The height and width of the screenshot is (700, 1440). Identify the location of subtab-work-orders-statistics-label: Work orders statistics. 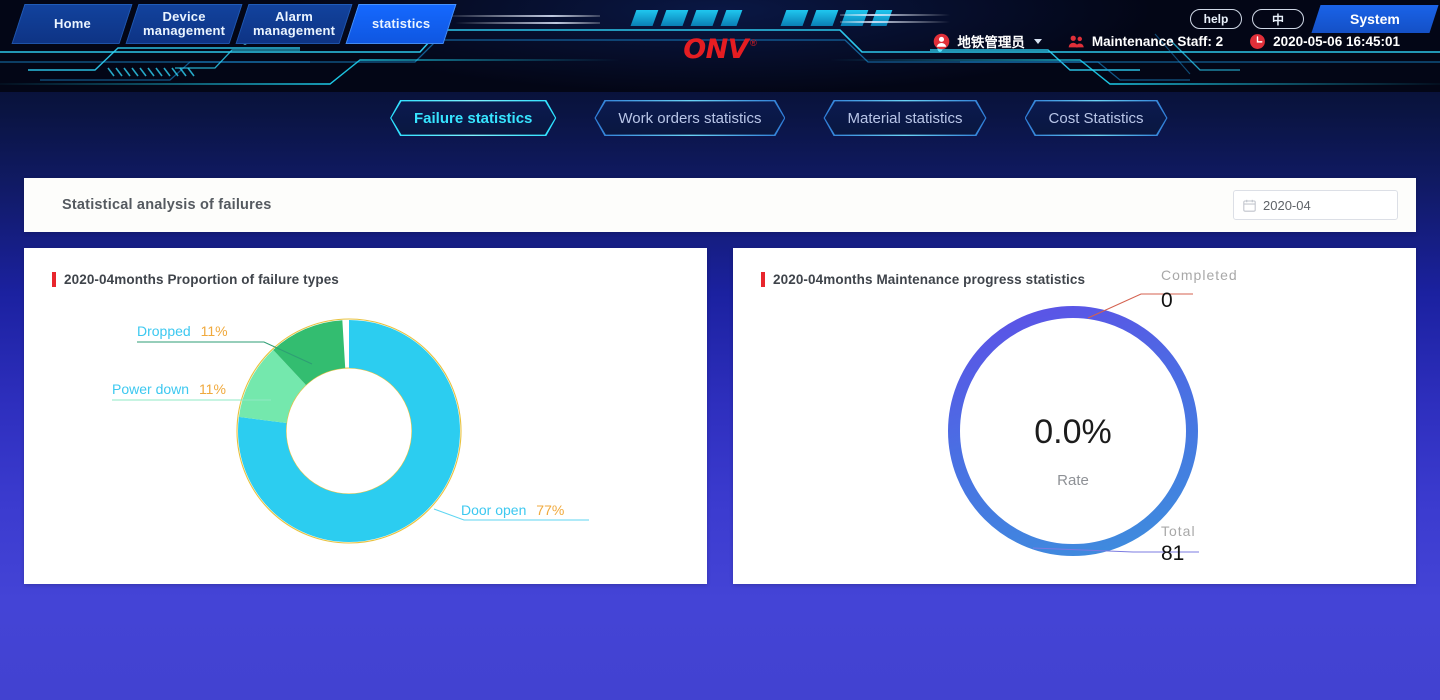
(690, 118).